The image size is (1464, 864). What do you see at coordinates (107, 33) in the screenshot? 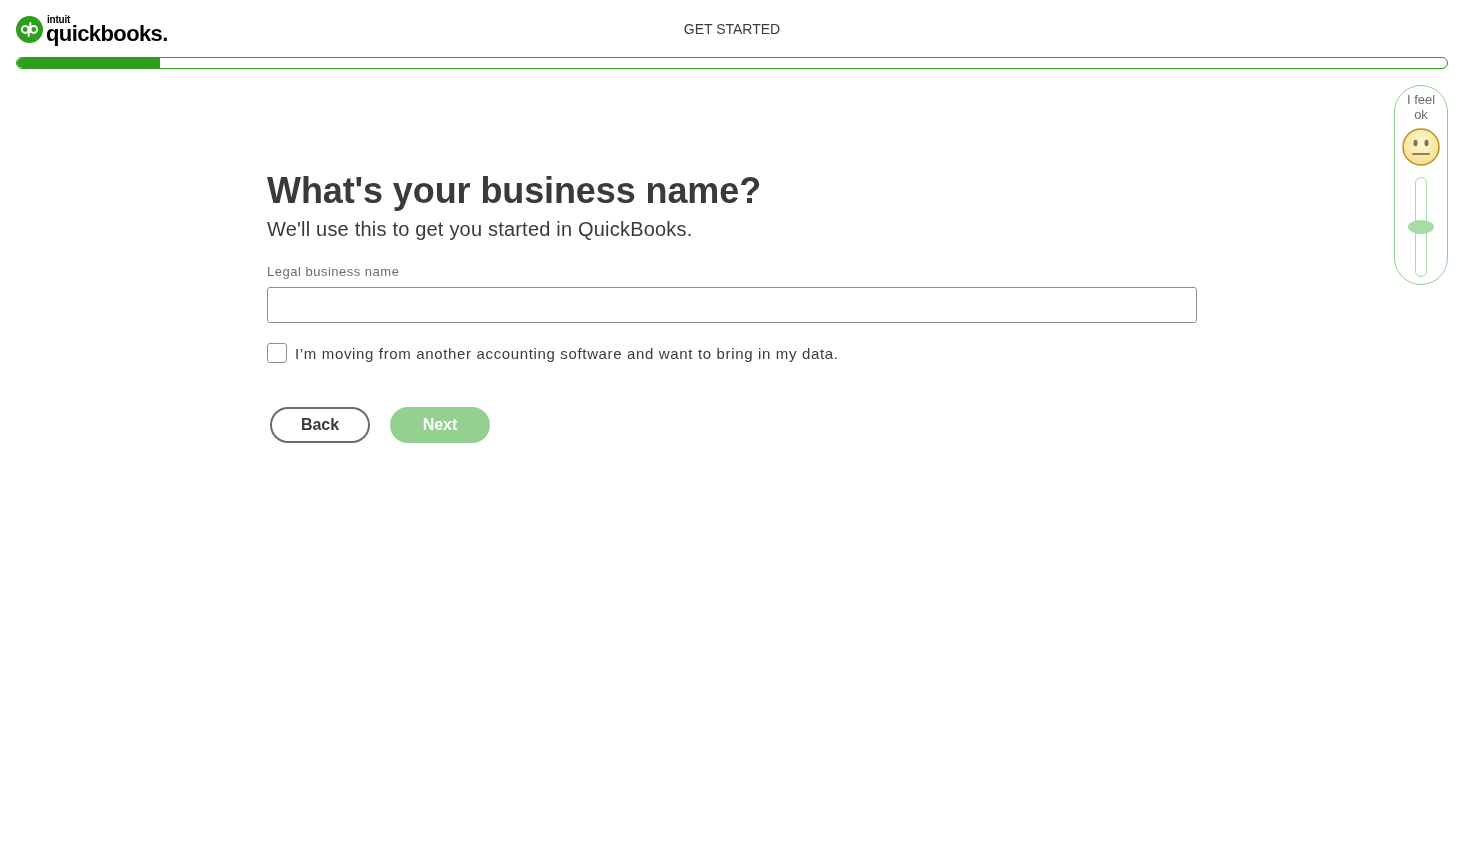
I see `product-name: quickbooks.` at bounding box center [107, 33].